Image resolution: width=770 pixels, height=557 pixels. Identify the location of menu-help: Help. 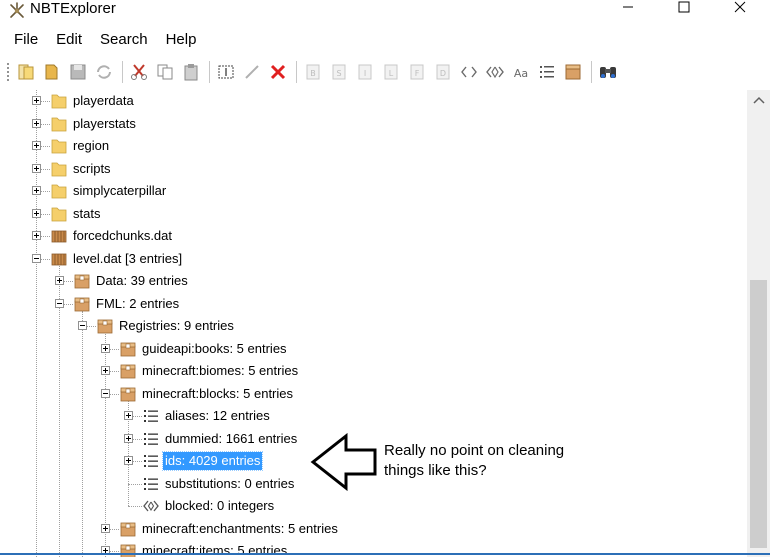
(181, 40).